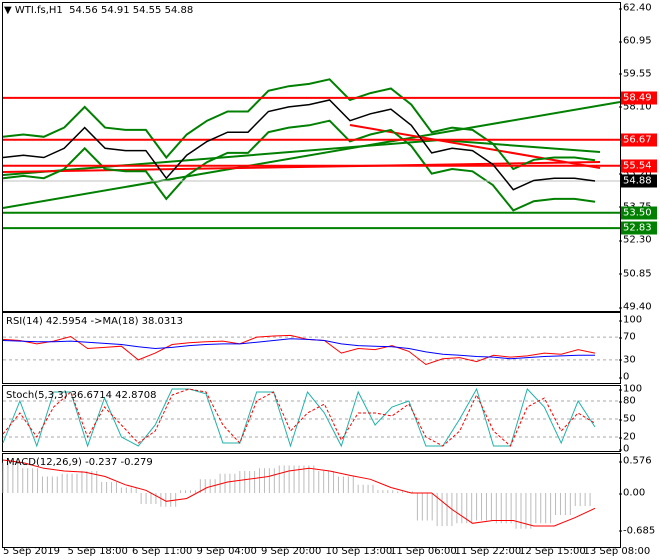  I want to click on price-tick: 62.40, so click(635, 8).